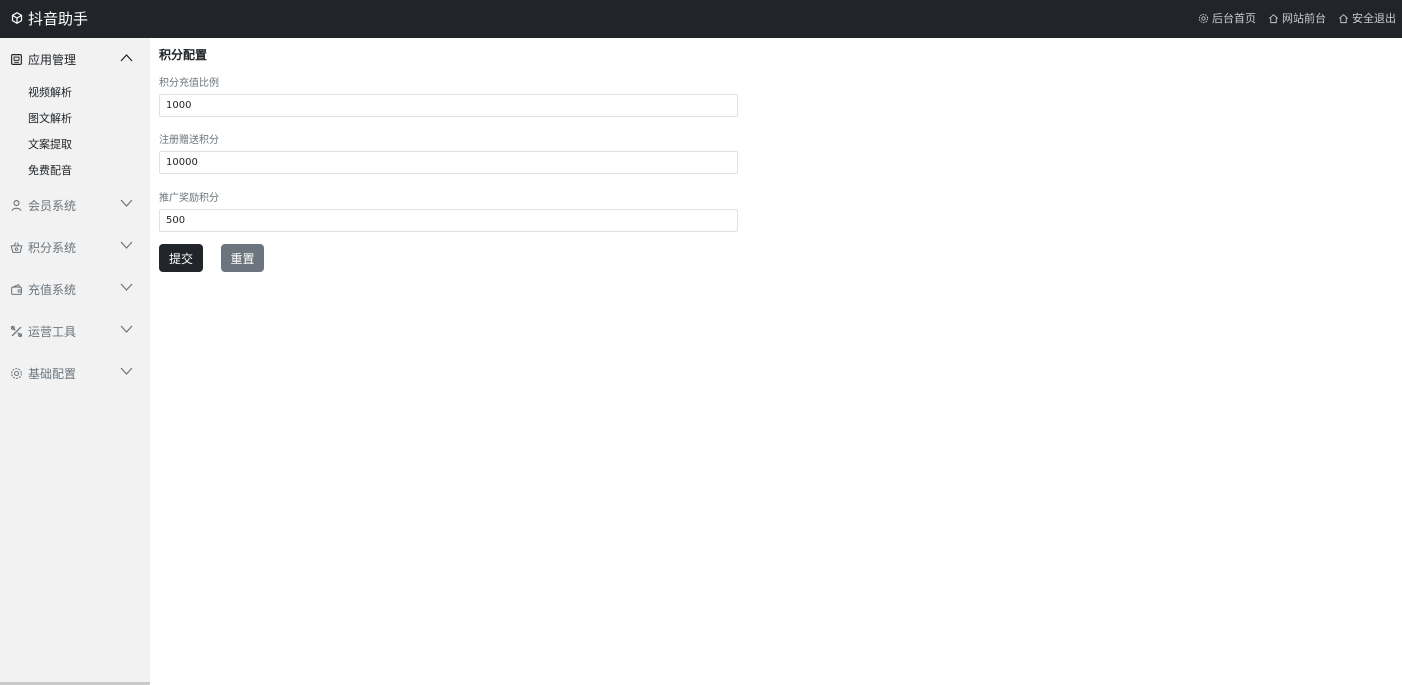 This screenshot has width=1402, height=685. I want to click on recharge-ratio-input, so click(448, 105).